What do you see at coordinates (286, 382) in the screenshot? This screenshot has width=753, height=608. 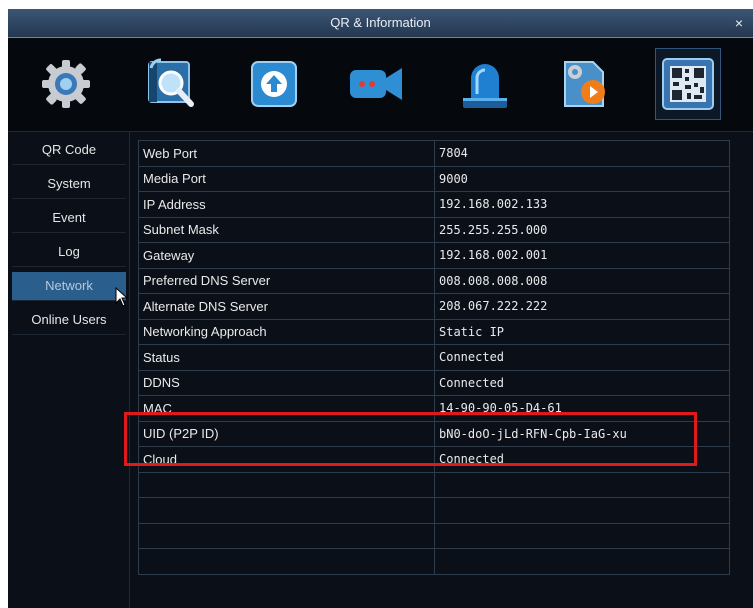 I see `row-label: DDNS` at bounding box center [286, 382].